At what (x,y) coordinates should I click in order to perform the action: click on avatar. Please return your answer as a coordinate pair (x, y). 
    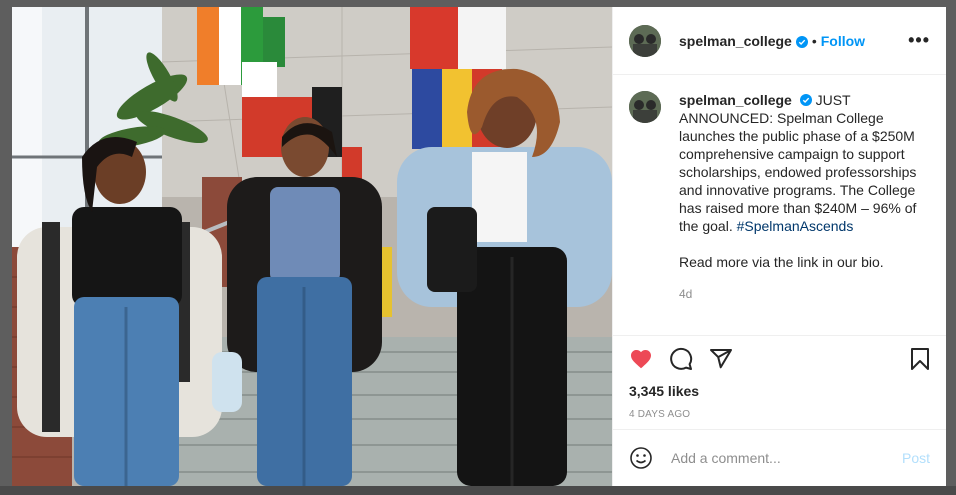
    Looking at the image, I should click on (645, 40).